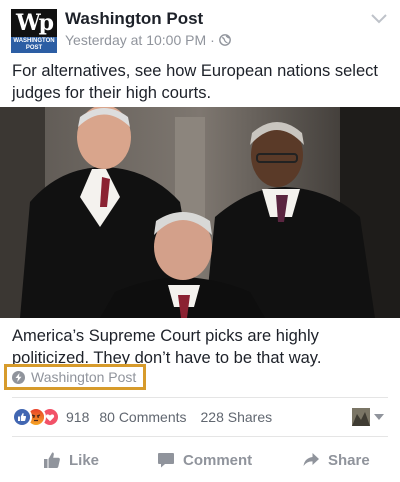 The height and width of the screenshot is (482, 400). Describe the element at coordinates (224, 40) in the screenshot. I see `globe-icon` at that location.